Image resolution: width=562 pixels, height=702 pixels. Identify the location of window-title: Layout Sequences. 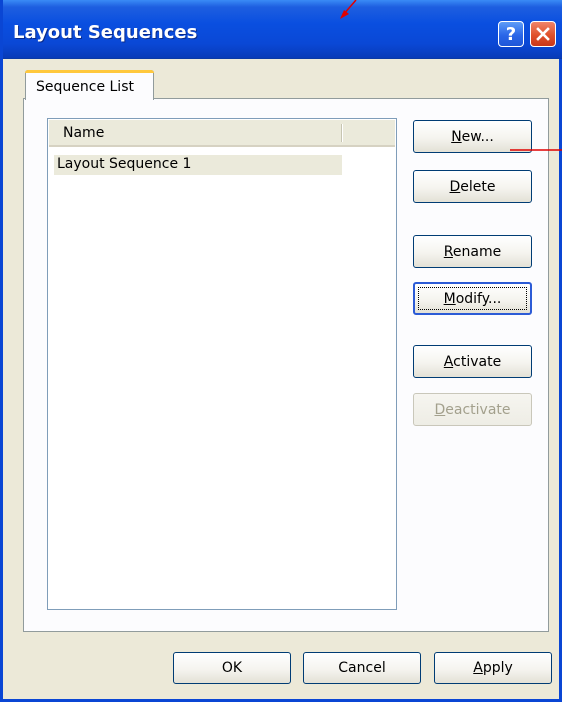
(105, 32).